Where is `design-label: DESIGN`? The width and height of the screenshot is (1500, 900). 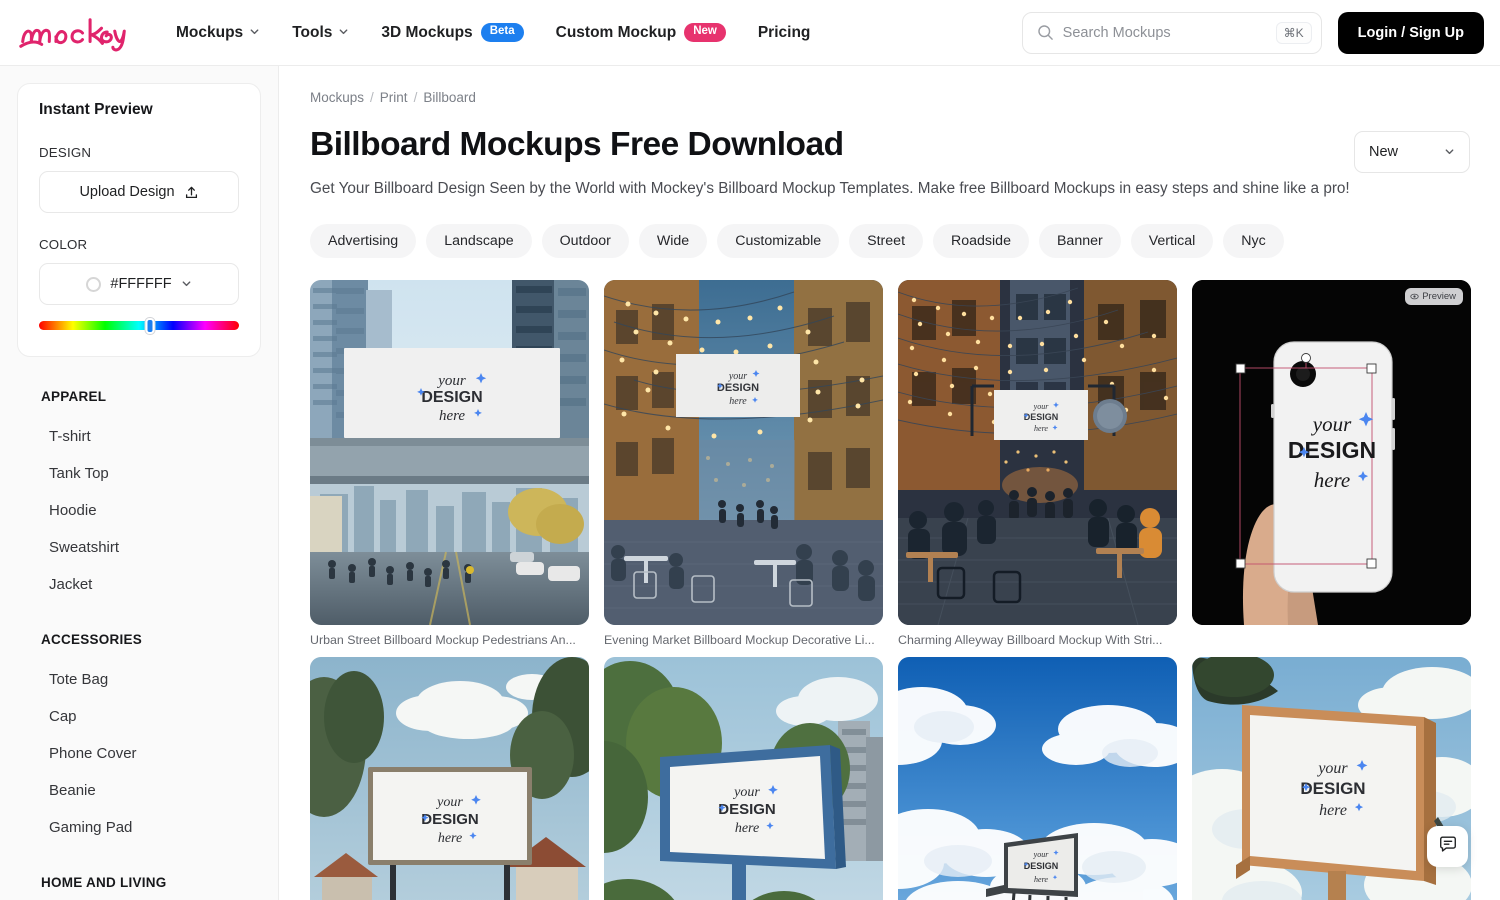 design-label: DESIGN is located at coordinates (65, 152).